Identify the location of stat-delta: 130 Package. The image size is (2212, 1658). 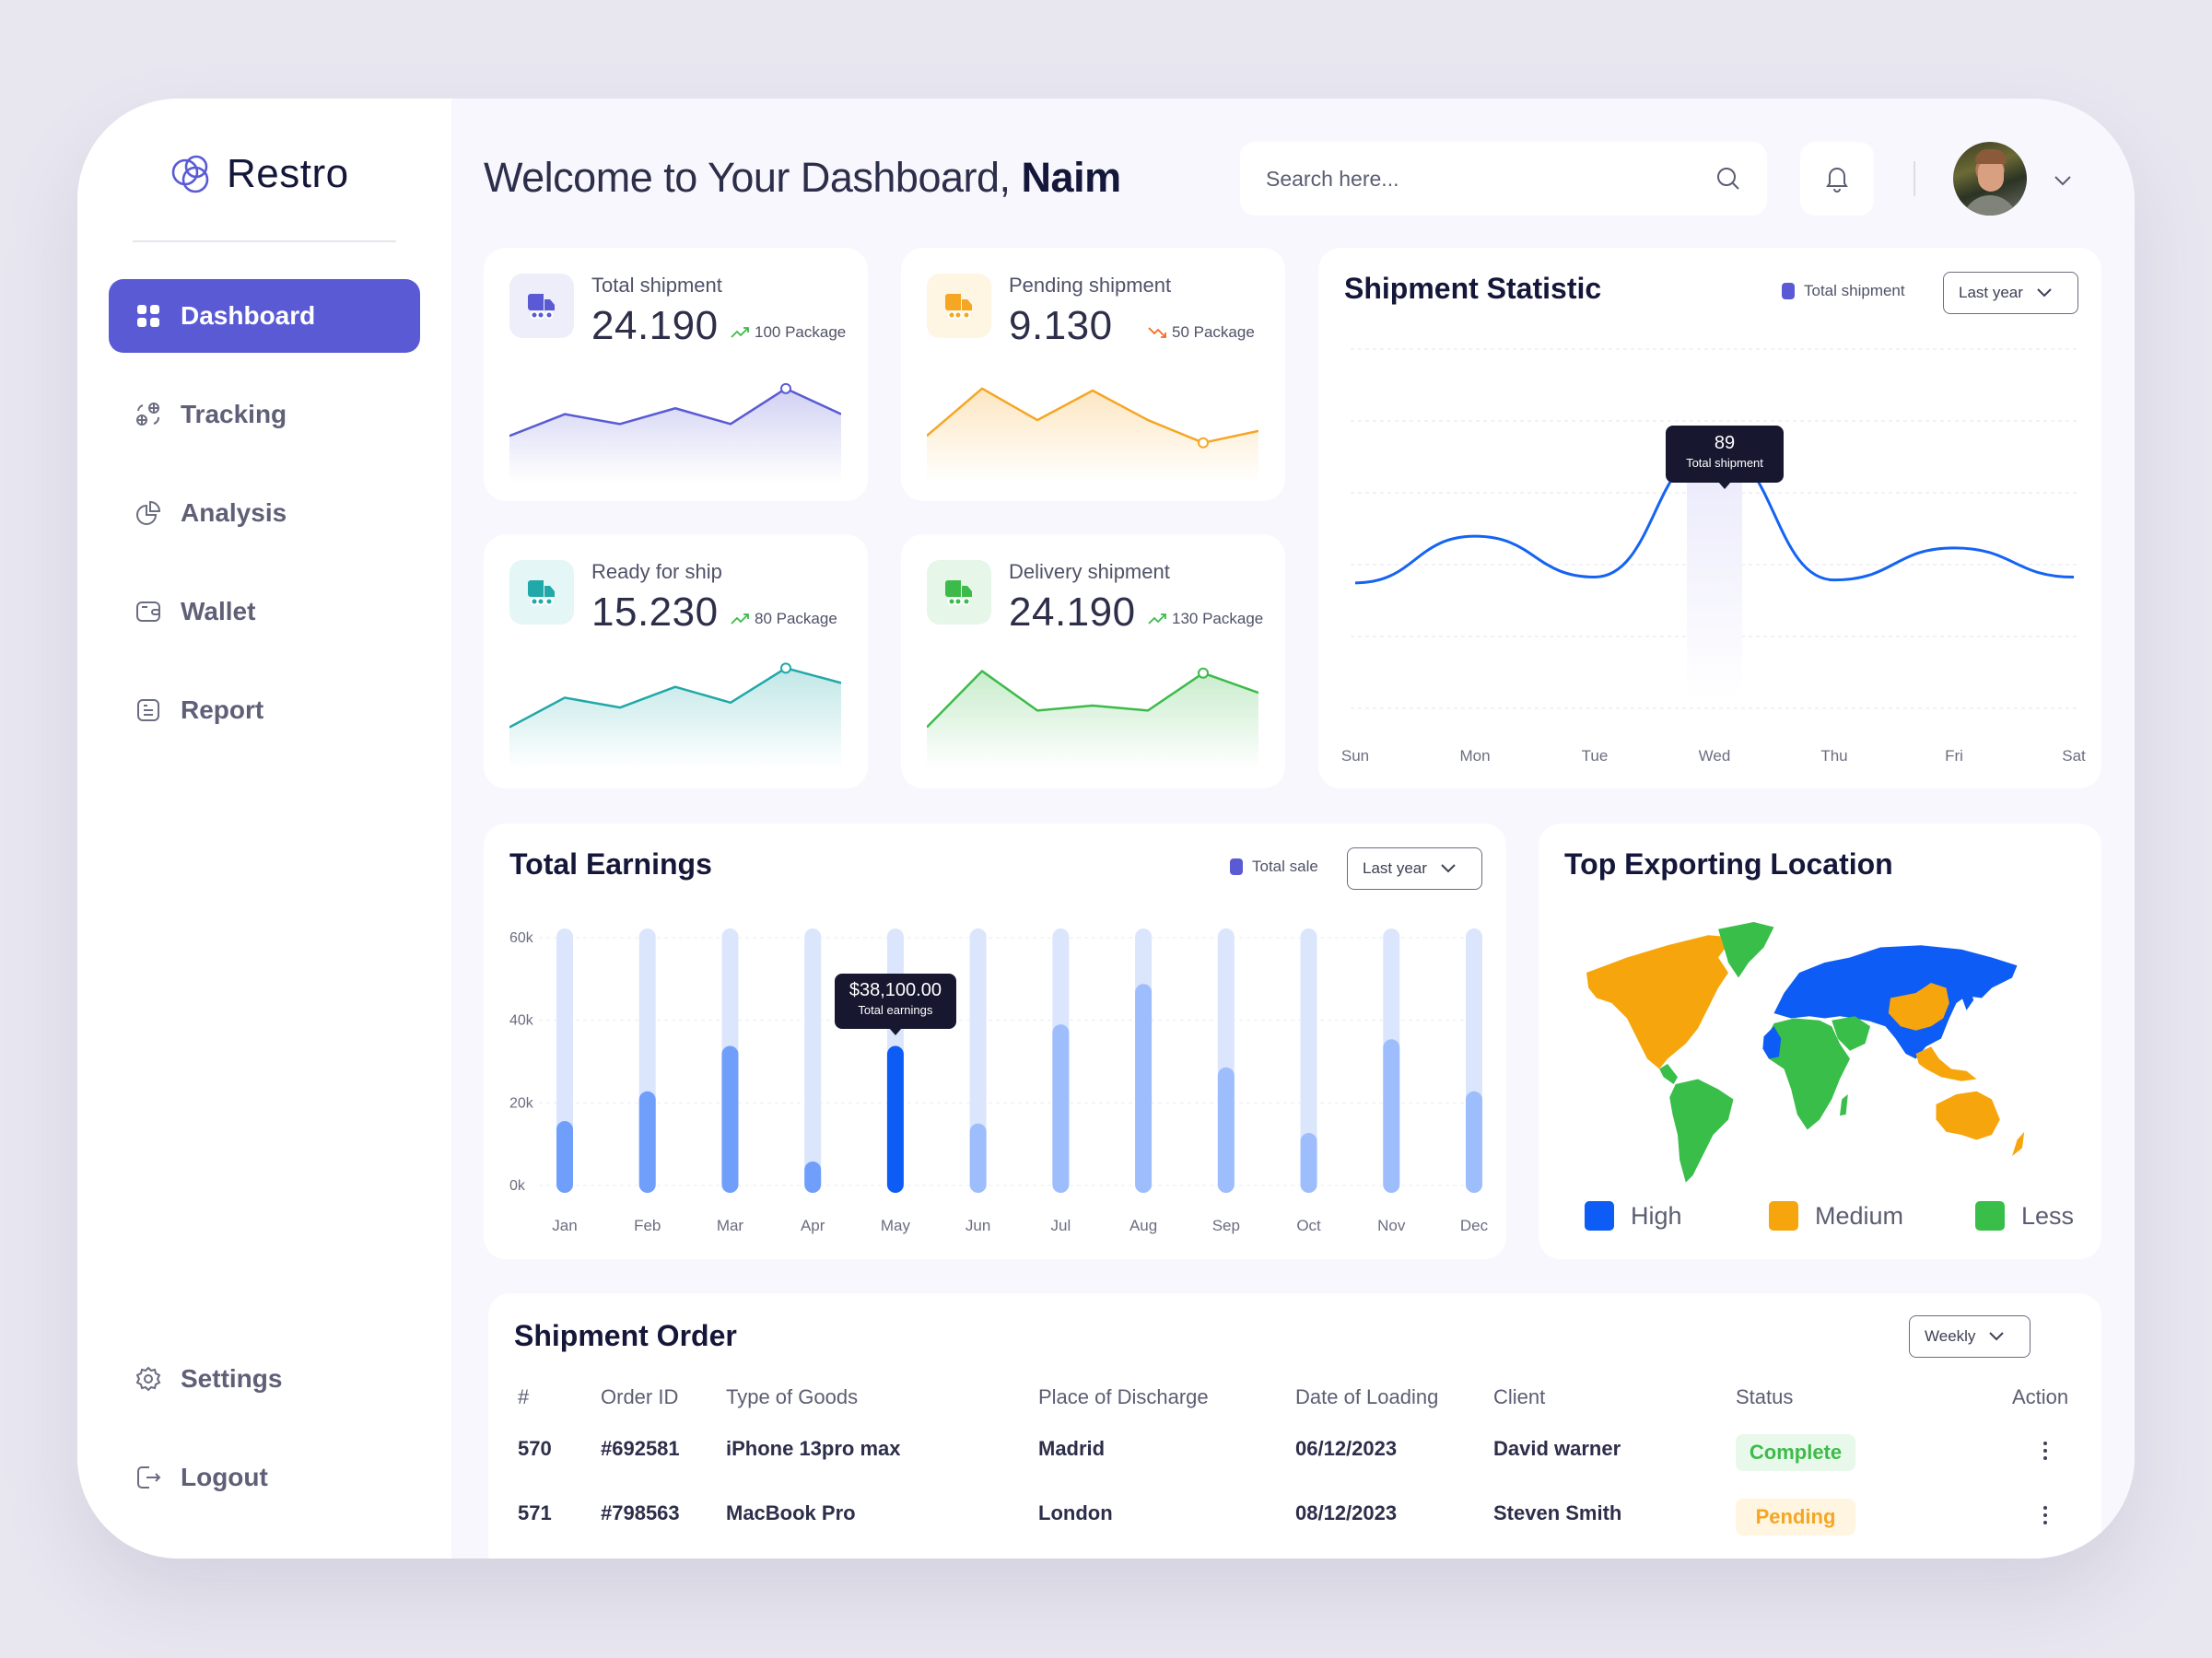
(1205, 619).